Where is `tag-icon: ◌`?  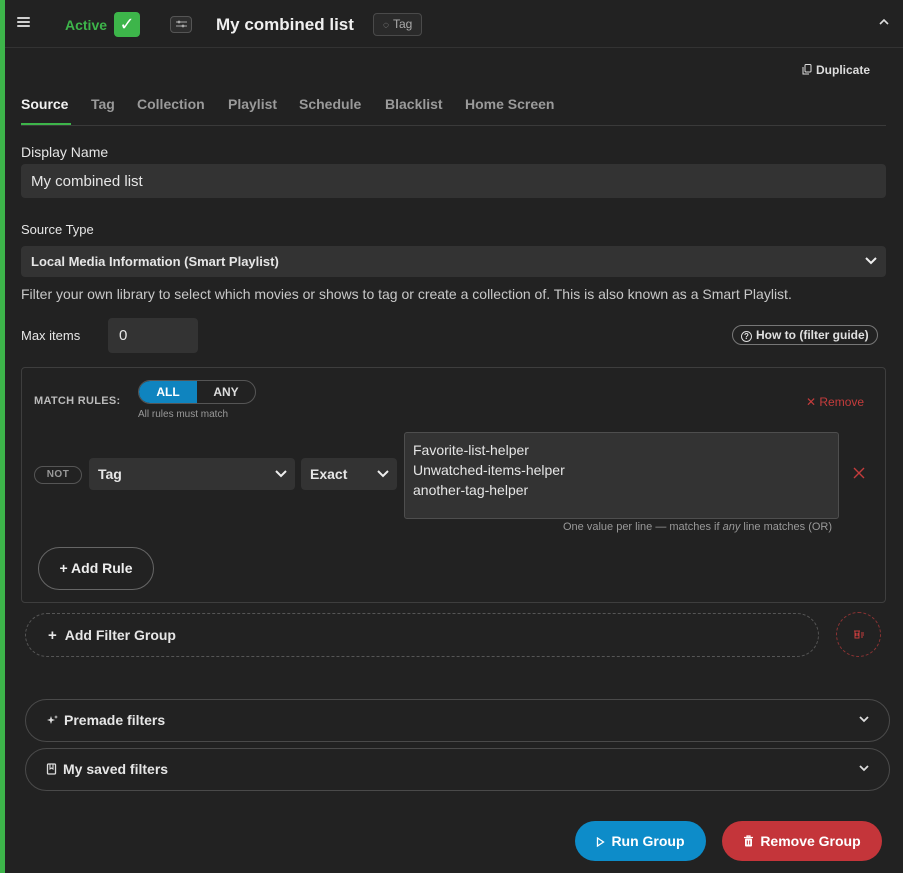
tag-icon: ◌ is located at coordinates (386, 25).